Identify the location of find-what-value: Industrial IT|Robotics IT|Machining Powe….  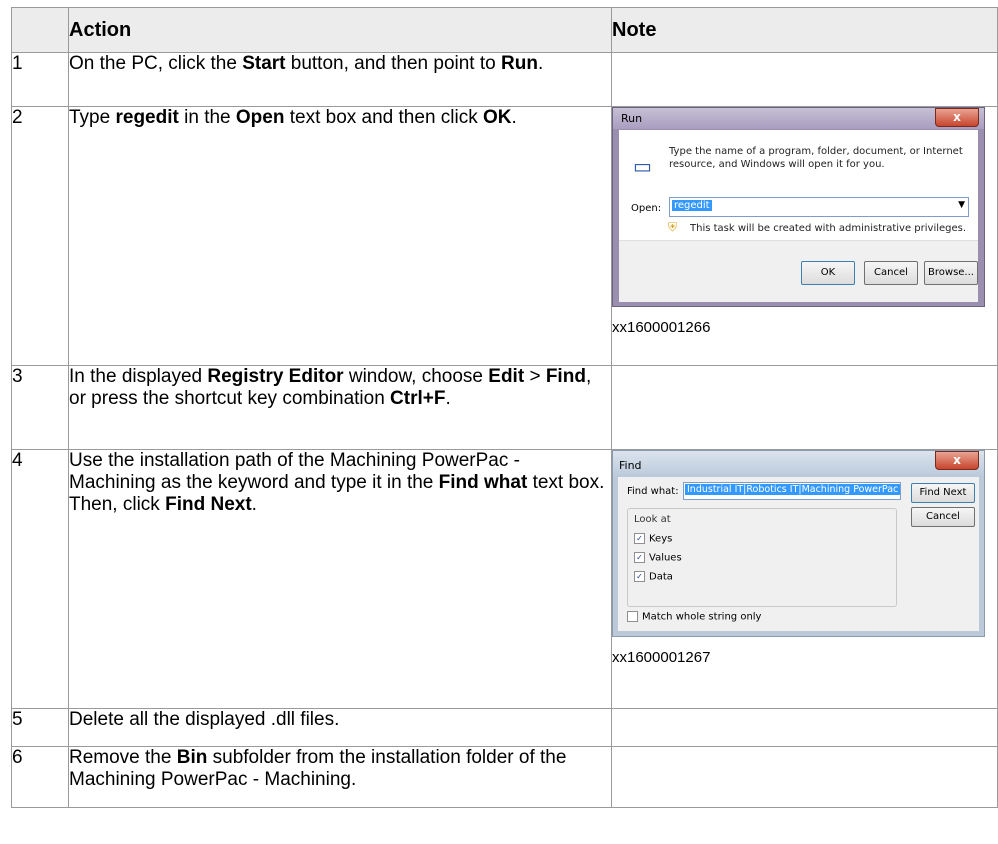
(792, 489).